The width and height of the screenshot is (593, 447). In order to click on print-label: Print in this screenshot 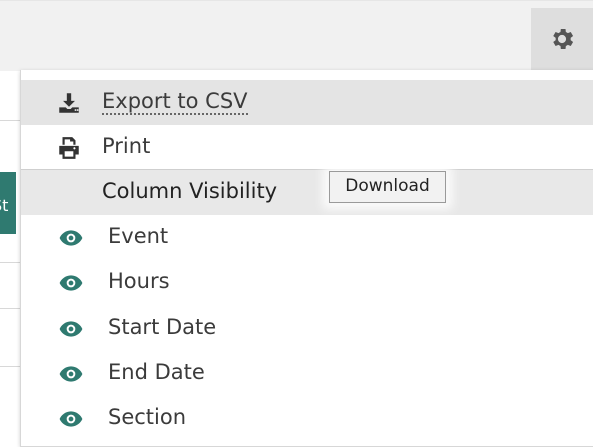, I will do `click(126, 146)`.